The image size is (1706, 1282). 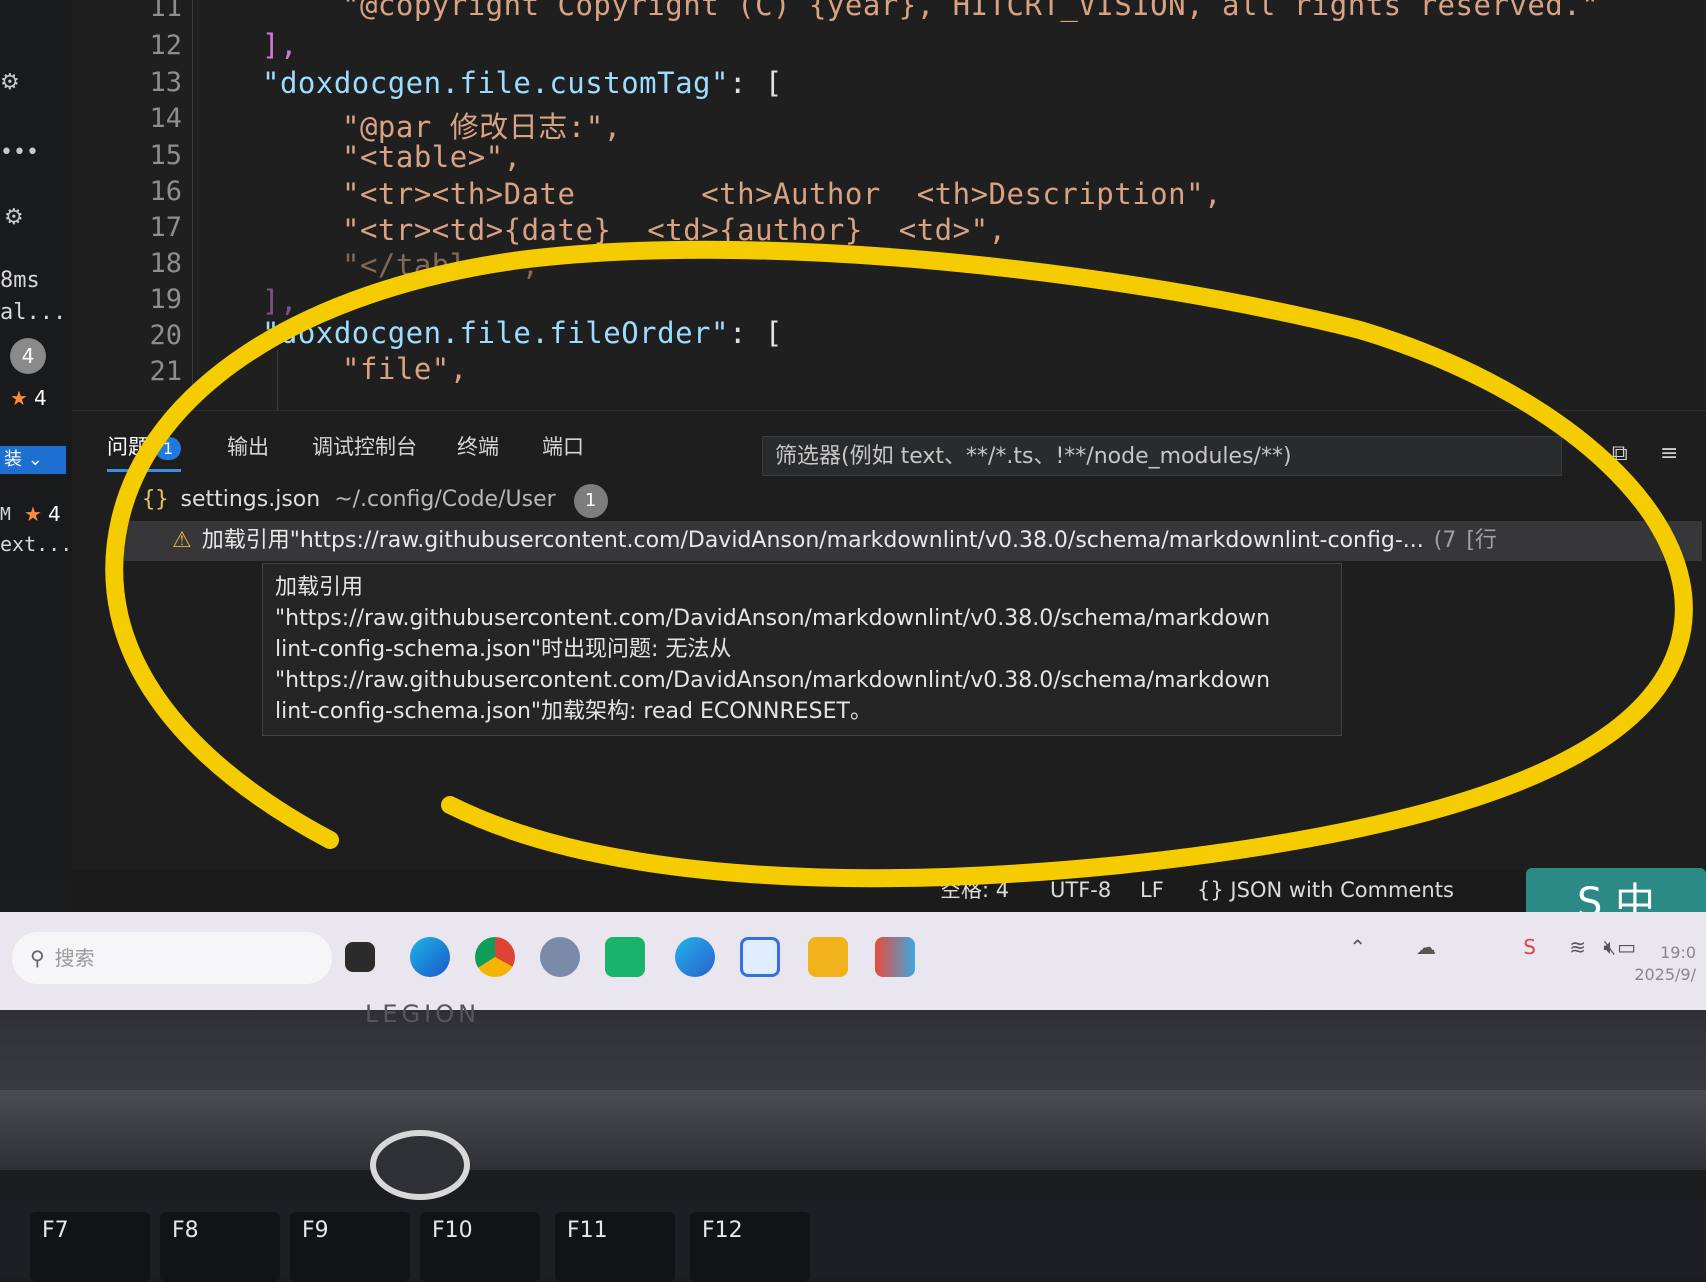 I want to click on keyboard-key: F11, so click(x=615, y=1247).